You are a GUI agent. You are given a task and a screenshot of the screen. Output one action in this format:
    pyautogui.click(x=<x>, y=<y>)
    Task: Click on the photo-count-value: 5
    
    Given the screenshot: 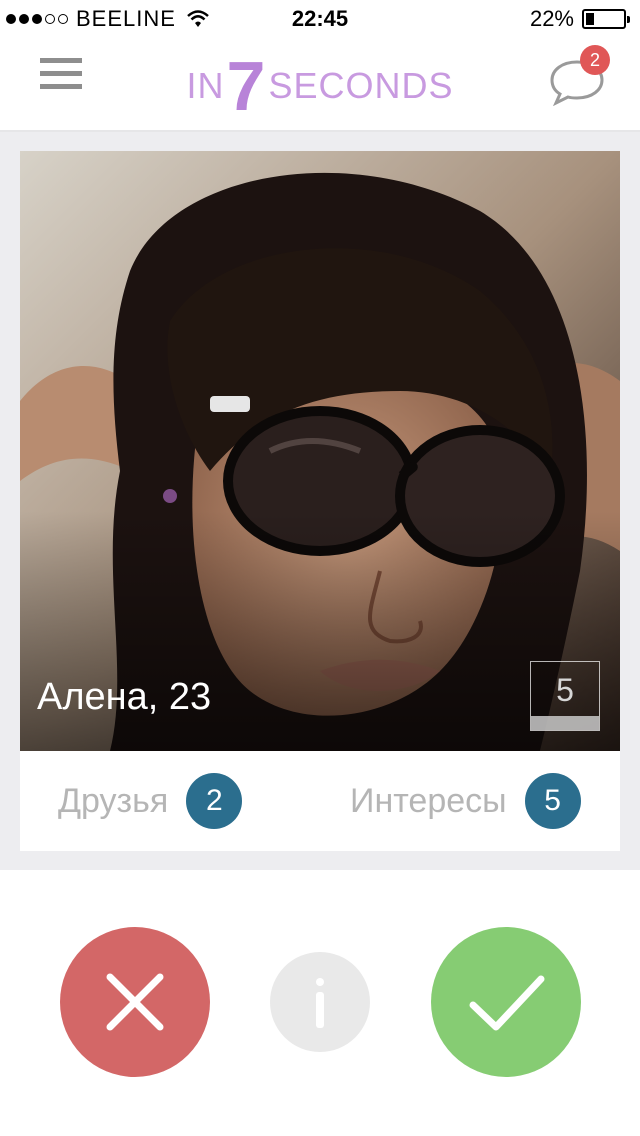 What is the action you would take?
    pyautogui.click(x=565, y=690)
    